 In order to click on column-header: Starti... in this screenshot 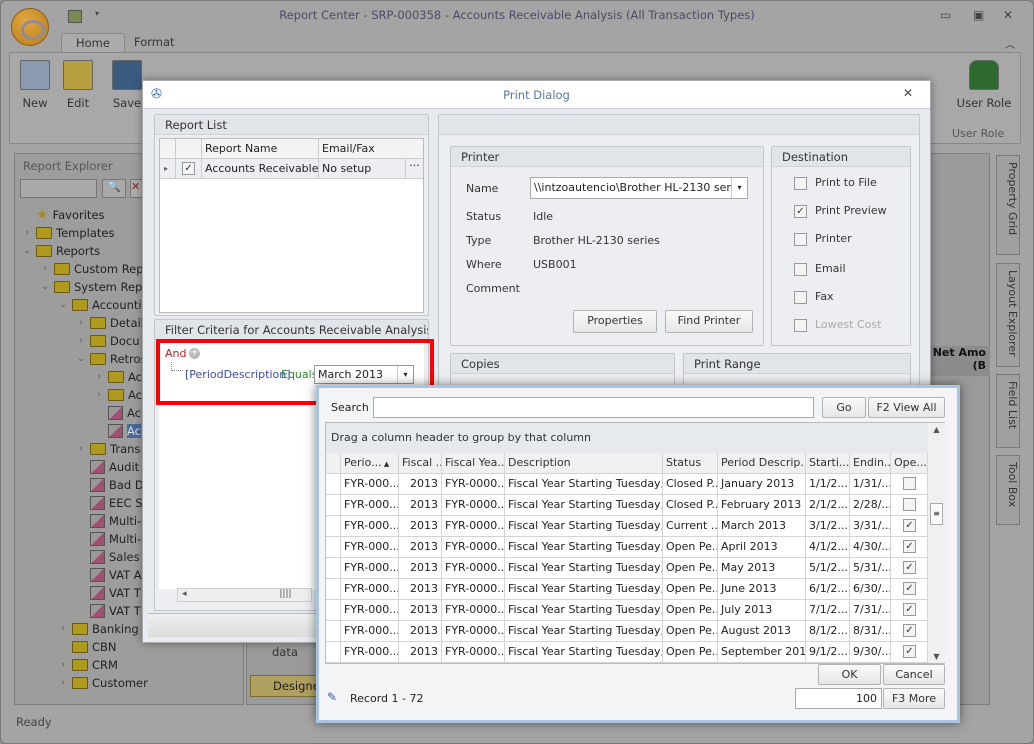, I will do `click(828, 463)`.